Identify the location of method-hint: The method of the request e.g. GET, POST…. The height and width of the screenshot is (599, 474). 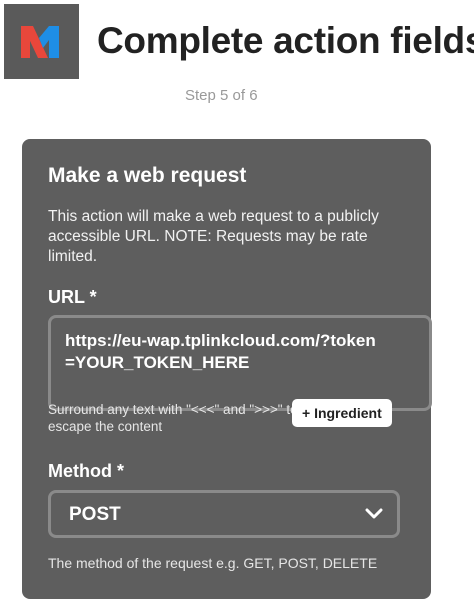
(213, 563).